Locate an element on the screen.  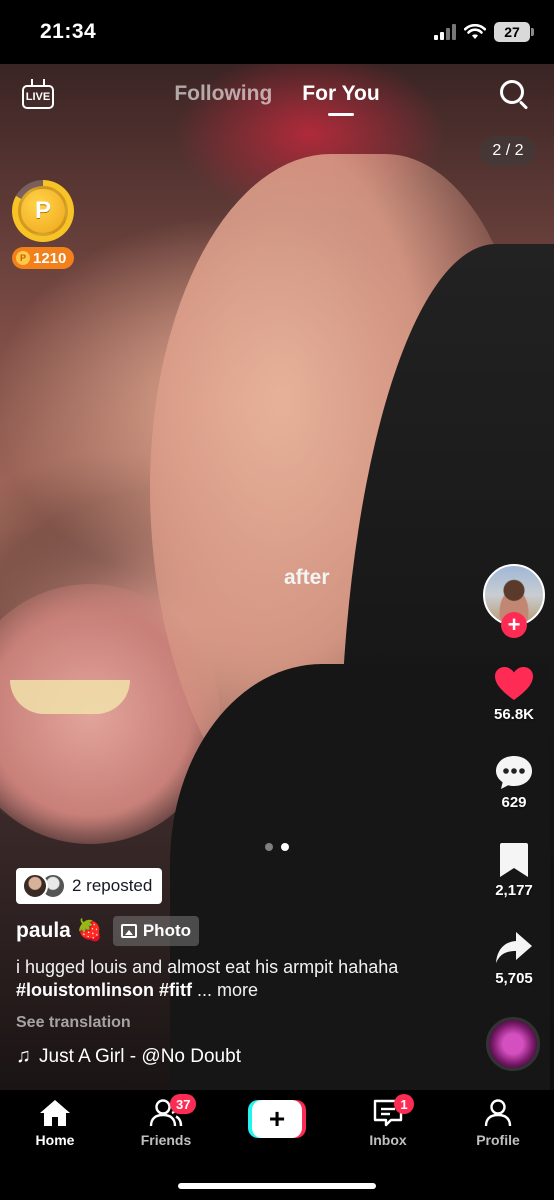
post-author-row: paula 🍓 Photo is located at coordinates (107, 931).